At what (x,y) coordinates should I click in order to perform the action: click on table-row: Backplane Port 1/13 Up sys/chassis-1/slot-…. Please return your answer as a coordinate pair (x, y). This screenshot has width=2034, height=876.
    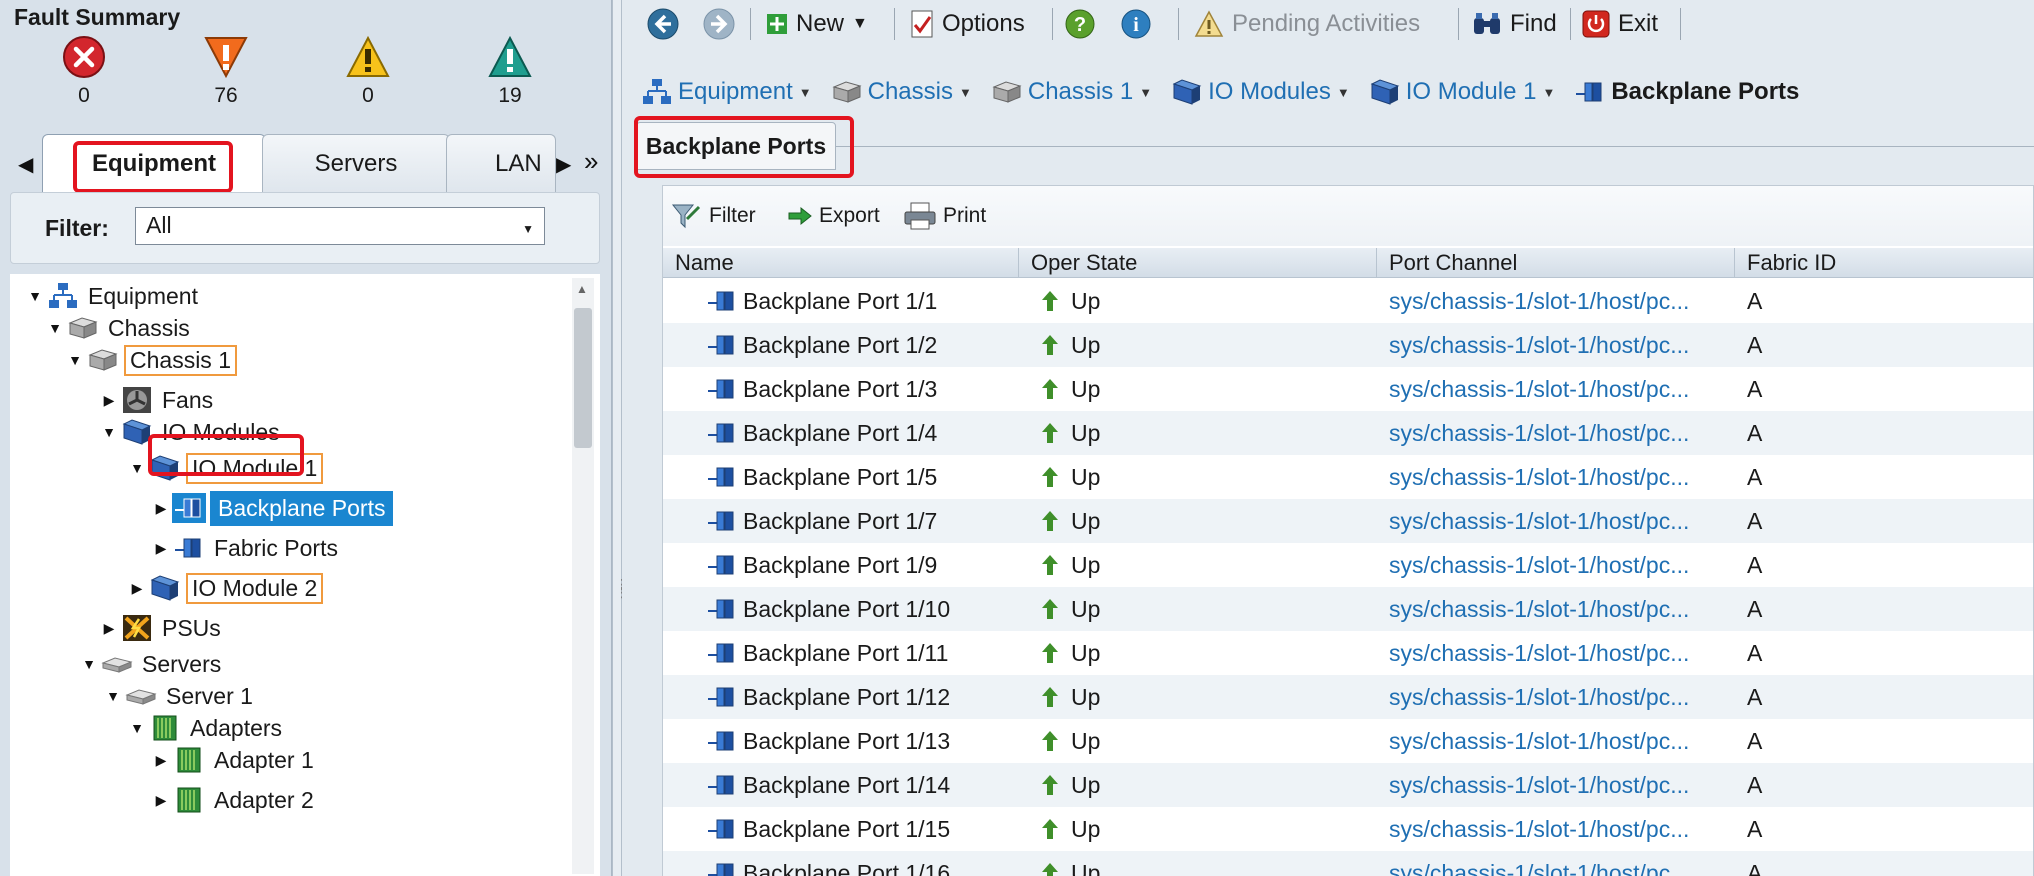
    Looking at the image, I should click on (1348, 741).